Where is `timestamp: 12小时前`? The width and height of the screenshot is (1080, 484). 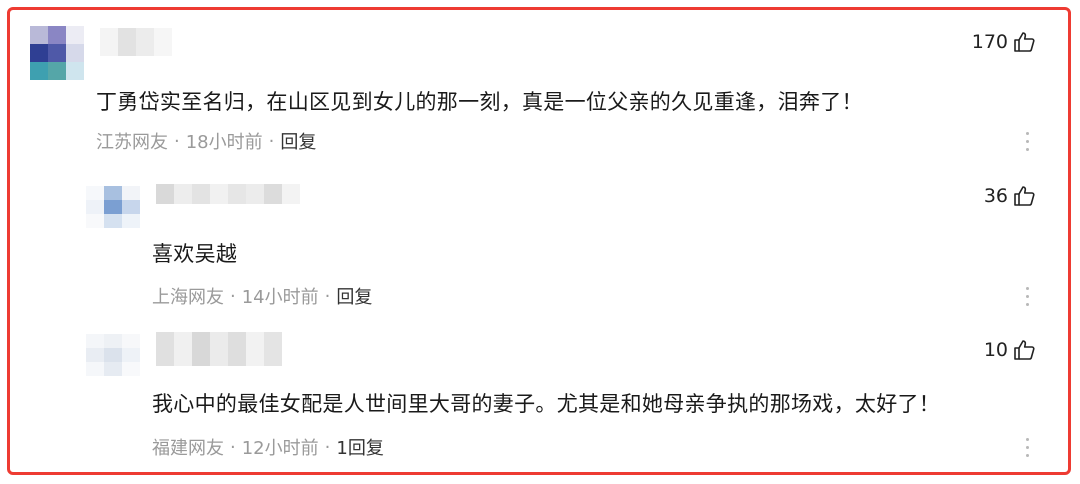
timestamp: 12小时前 is located at coordinates (280, 448).